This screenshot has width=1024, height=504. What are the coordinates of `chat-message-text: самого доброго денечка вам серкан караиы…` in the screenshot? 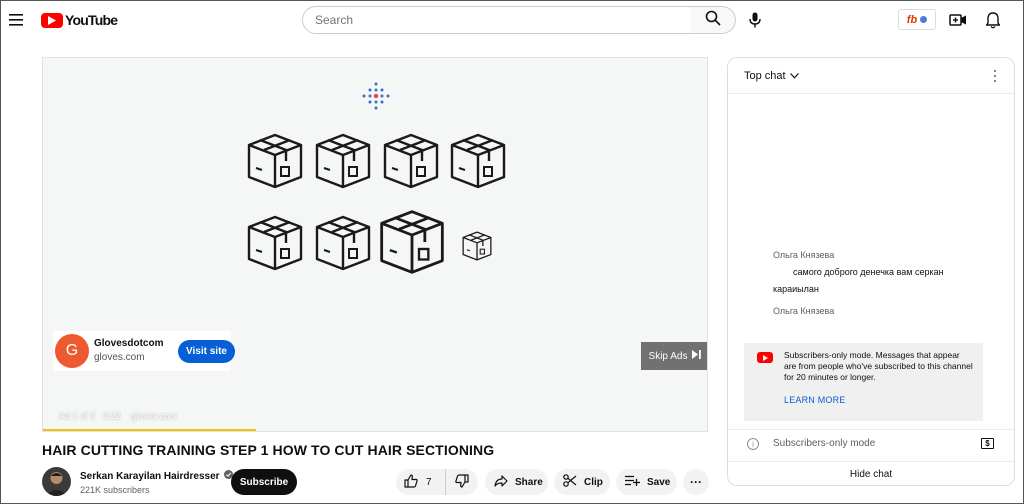 It's located at (858, 280).